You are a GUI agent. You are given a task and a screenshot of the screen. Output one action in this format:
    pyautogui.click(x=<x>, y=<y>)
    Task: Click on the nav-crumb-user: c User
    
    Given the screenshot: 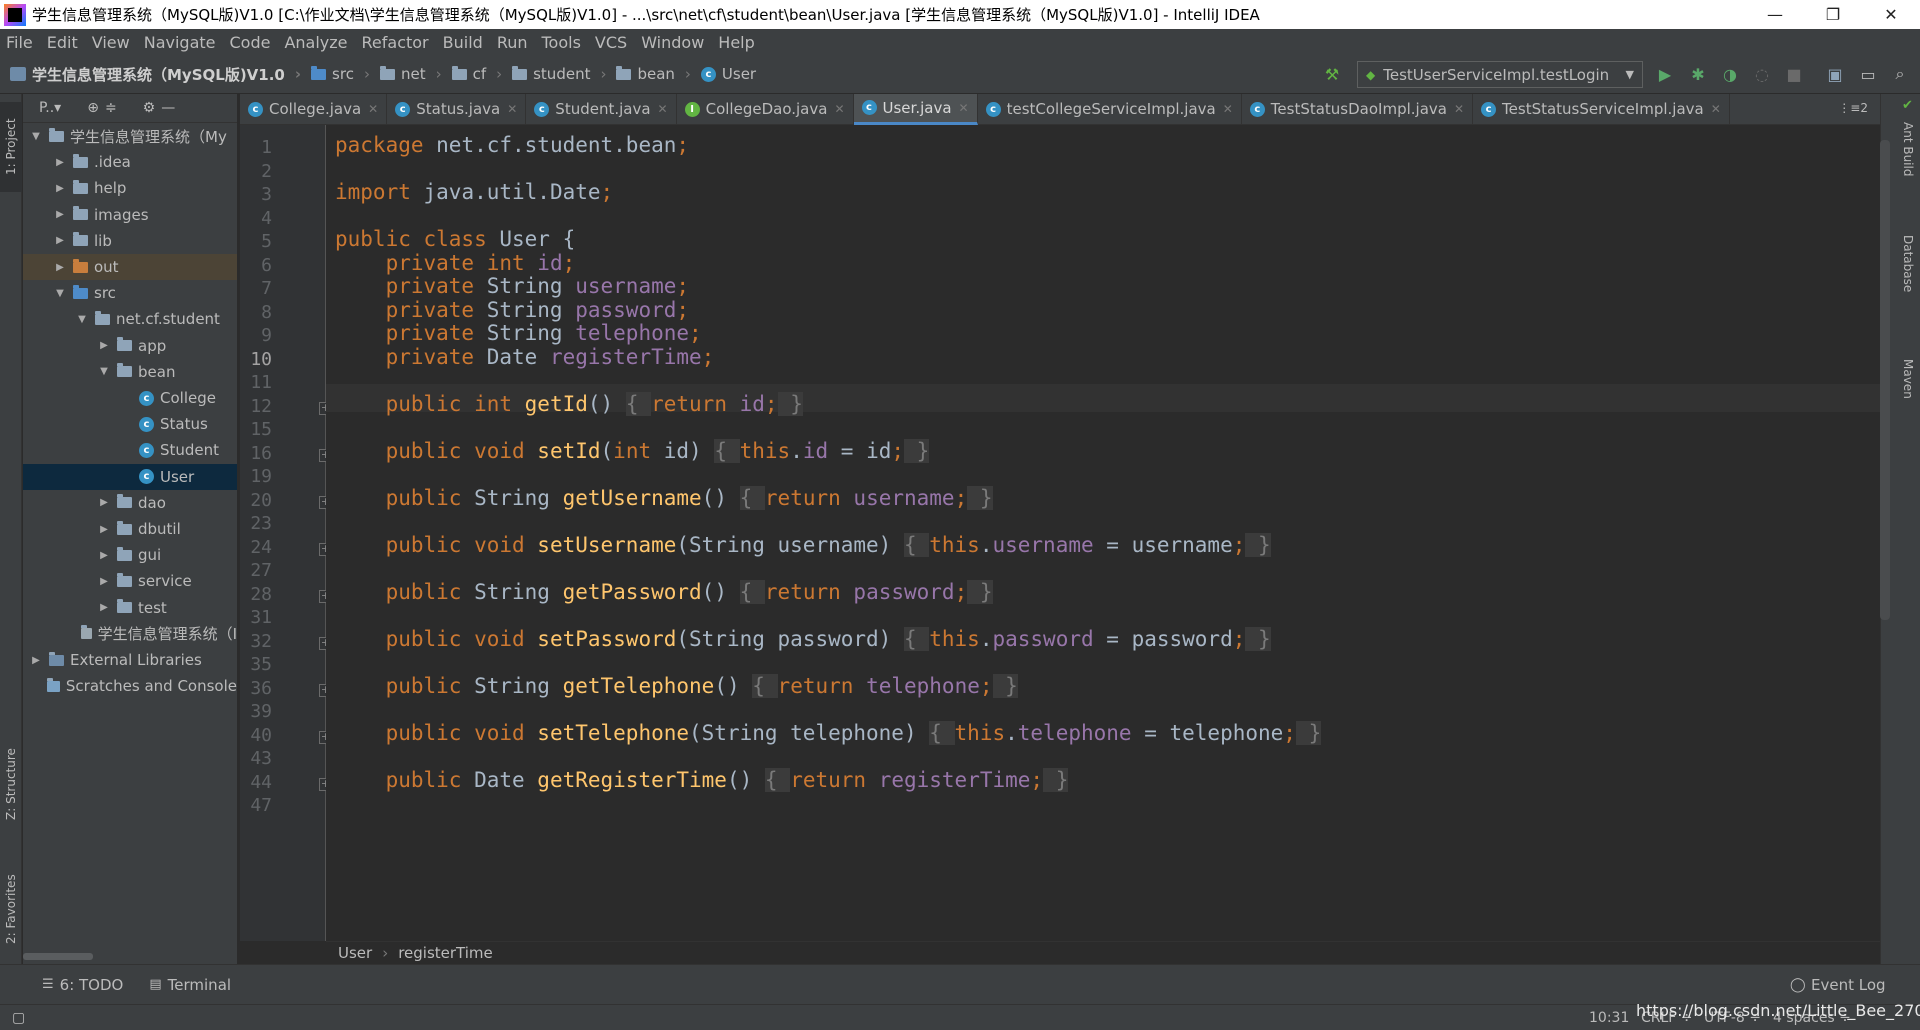 What is the action you would take?
    pyautogui.click(x=728, y=74)
    